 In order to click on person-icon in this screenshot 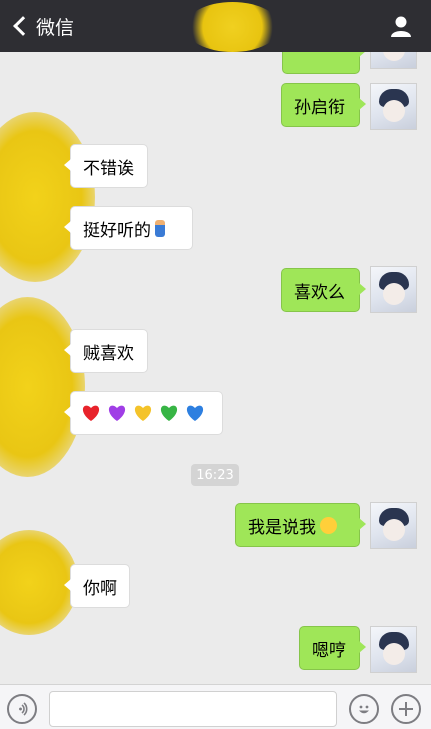, I will do `click(401, 26)`.